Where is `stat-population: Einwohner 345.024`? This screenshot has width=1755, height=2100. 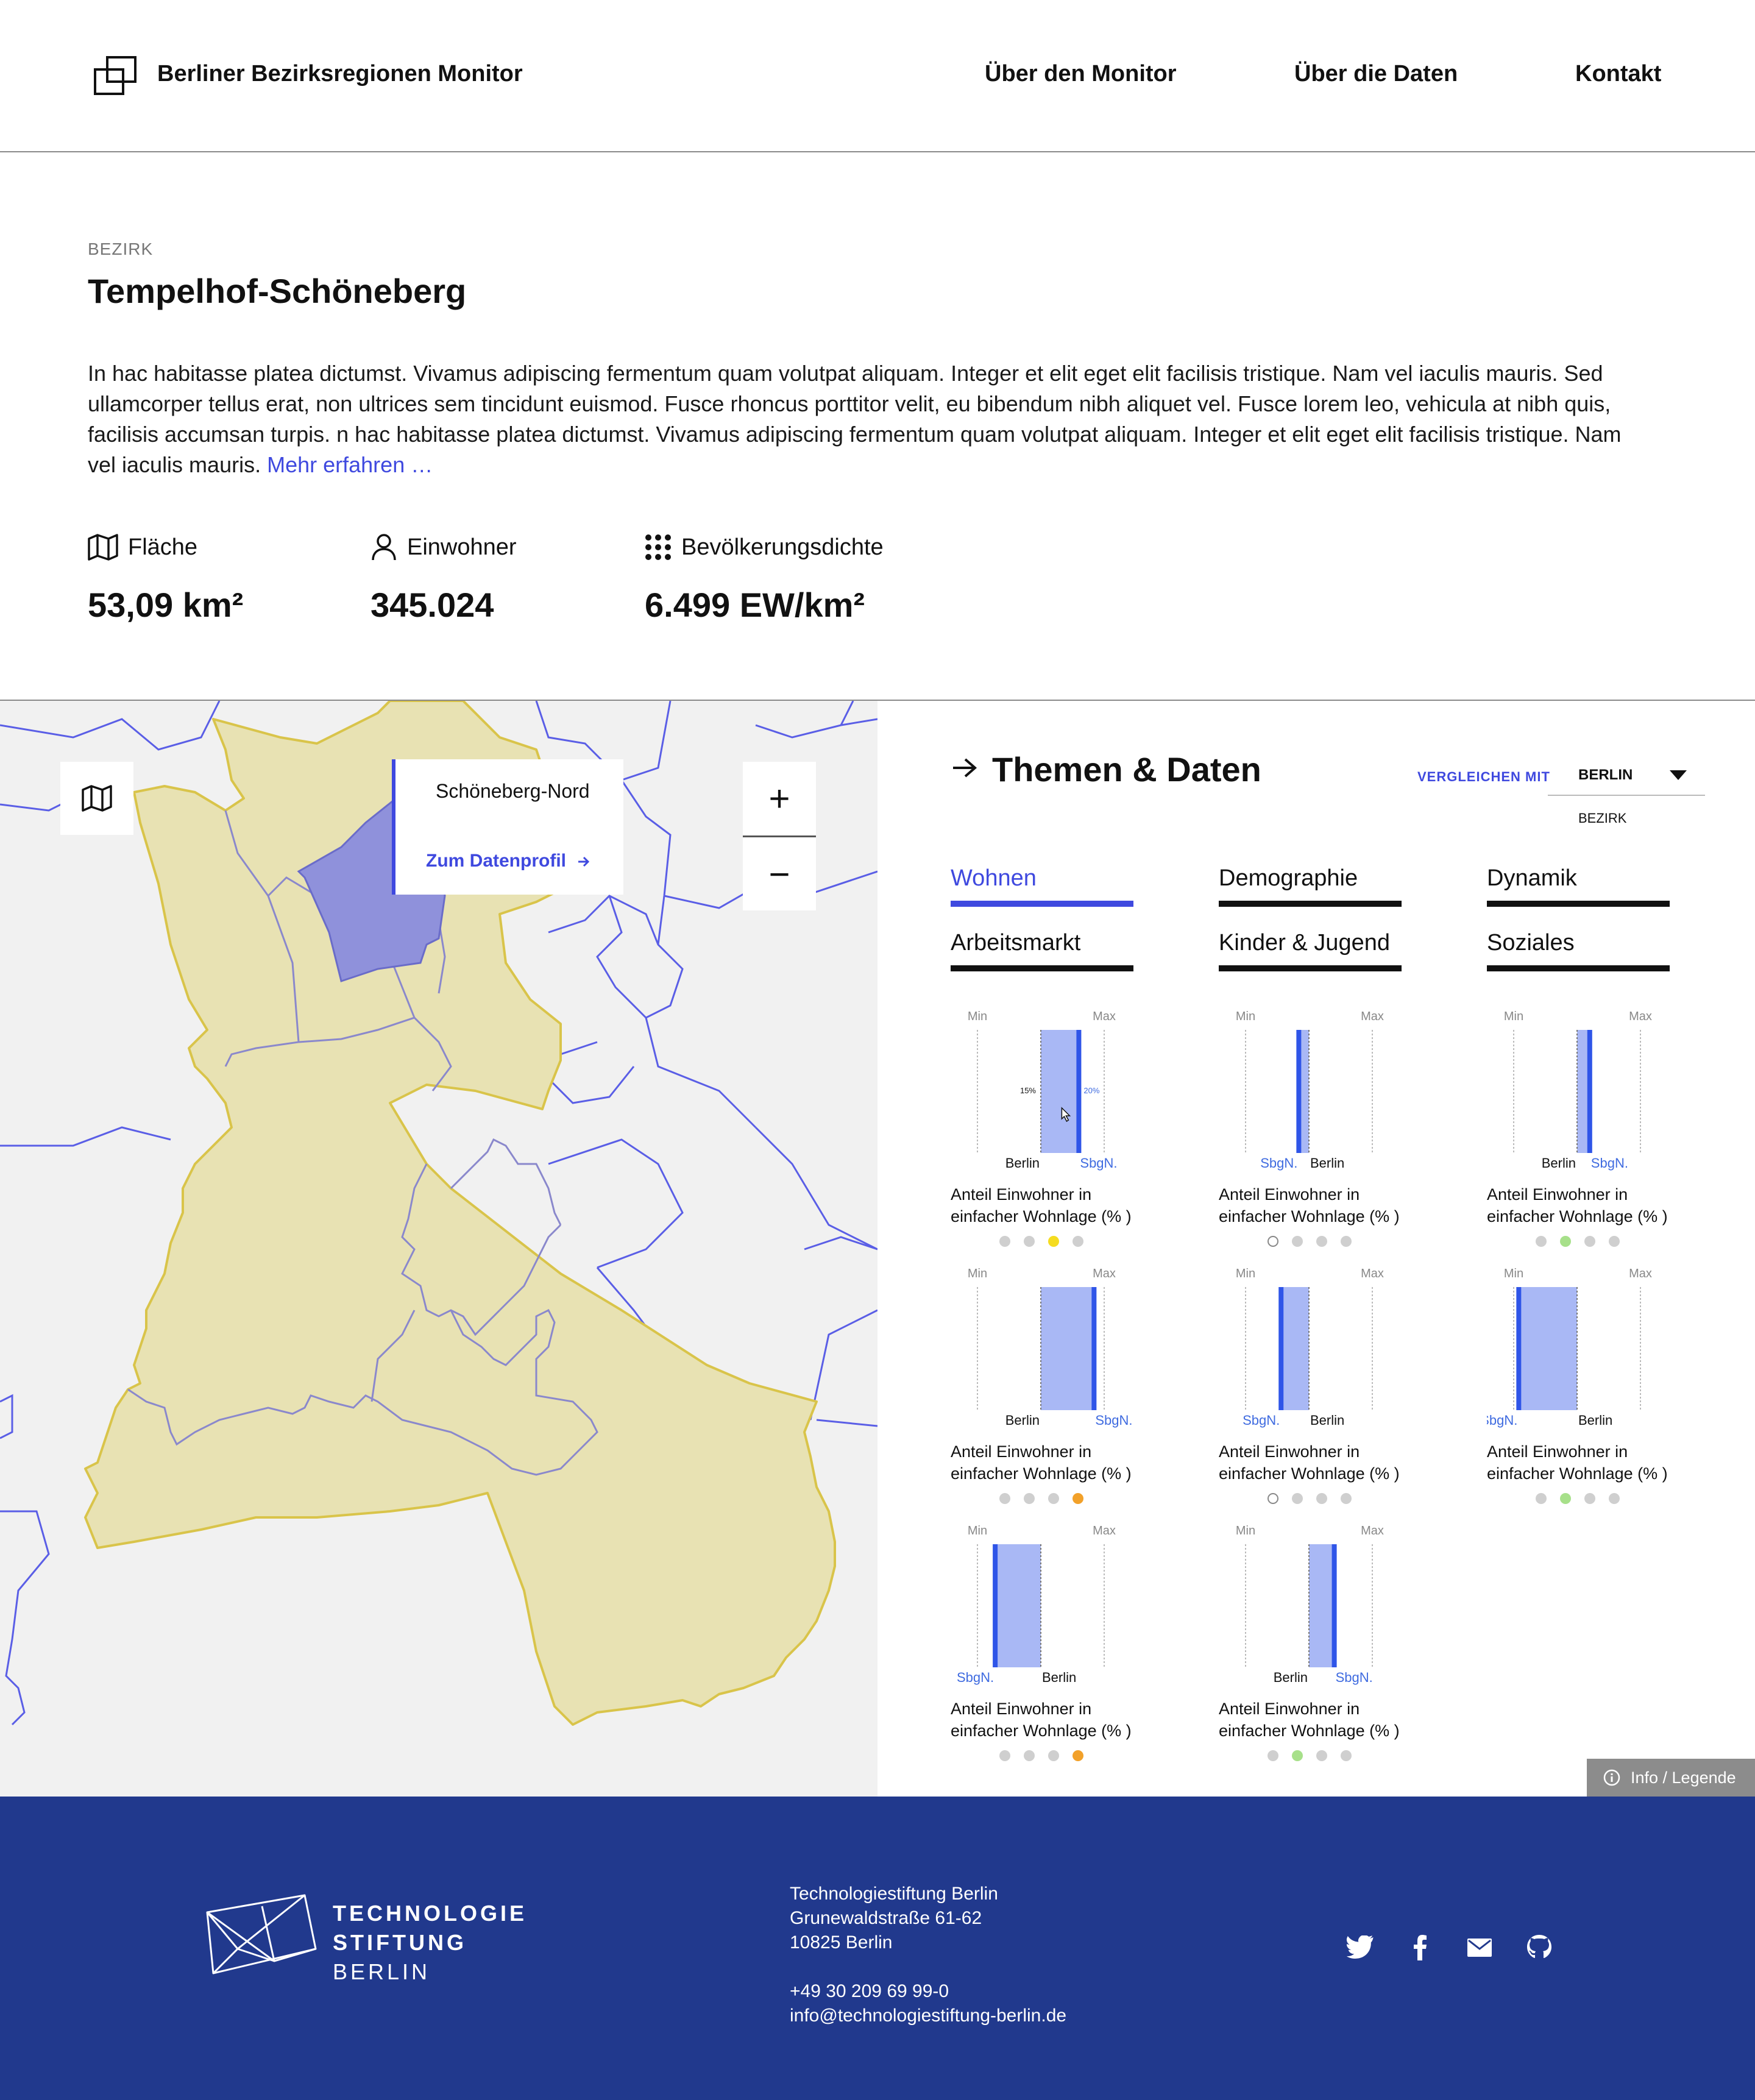
stat-population: Einwohner 345.024 is located at coordinates (443, 578).